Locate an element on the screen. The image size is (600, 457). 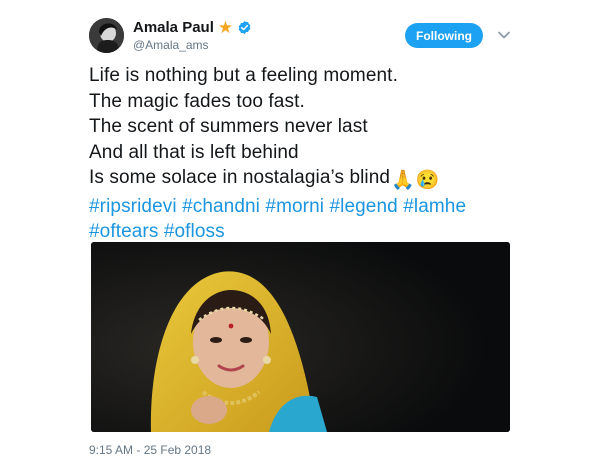
hashtag-link: #lamhe is located at coordinates (434, 206).